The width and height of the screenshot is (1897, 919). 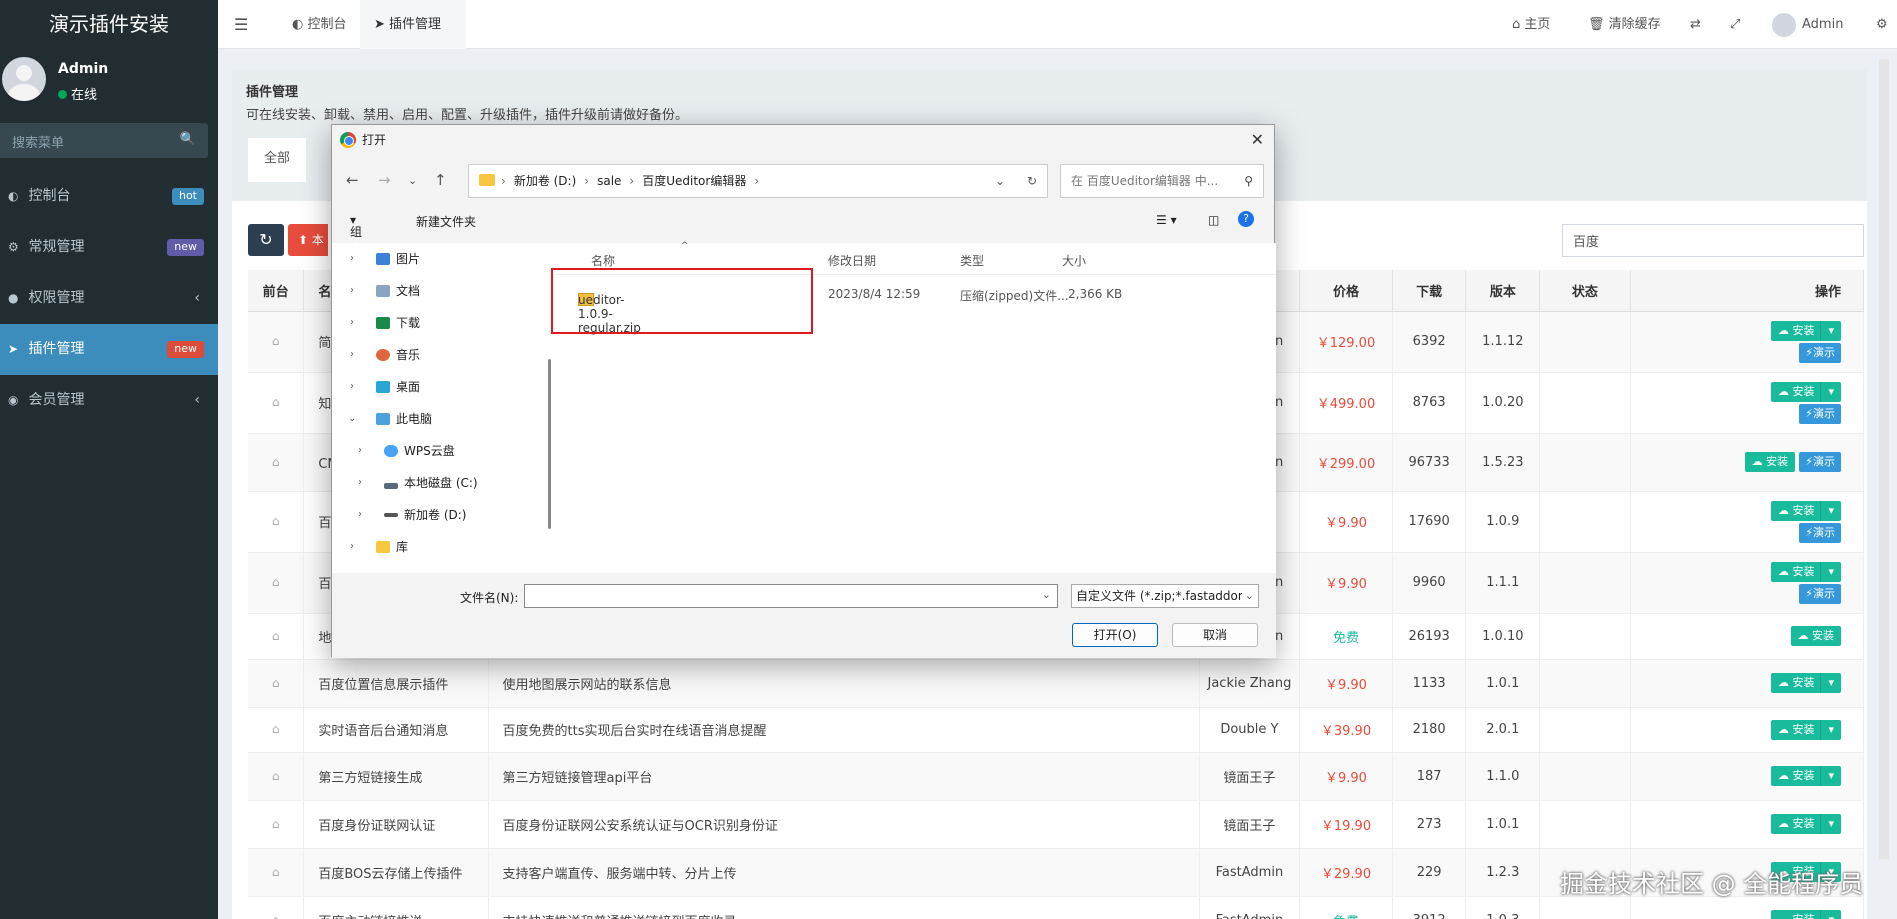 I want to click on sidebar-item-addon: ➤ 插件管理 new, so click(x=109, y=349).